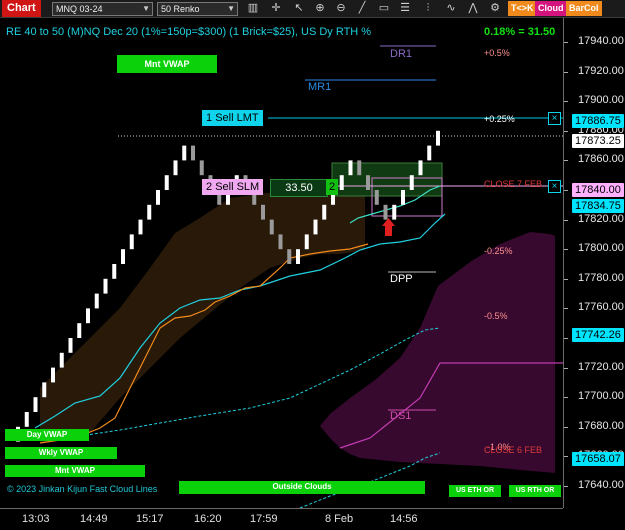  I want to click on x-axis-label: 17:59, so click(264, 519).